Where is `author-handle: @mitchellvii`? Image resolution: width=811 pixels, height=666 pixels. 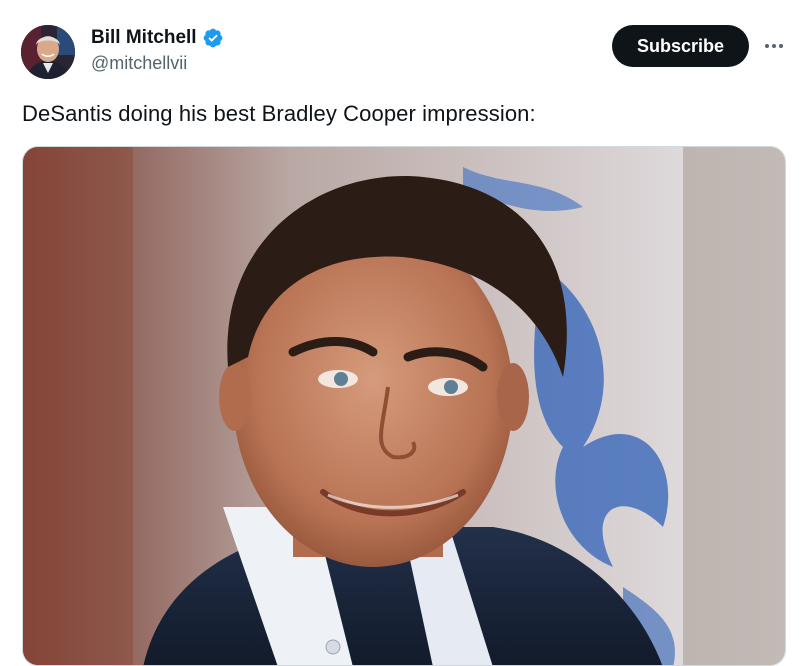 author-handle: @mitchellvii is located at coordinates (157, 63).